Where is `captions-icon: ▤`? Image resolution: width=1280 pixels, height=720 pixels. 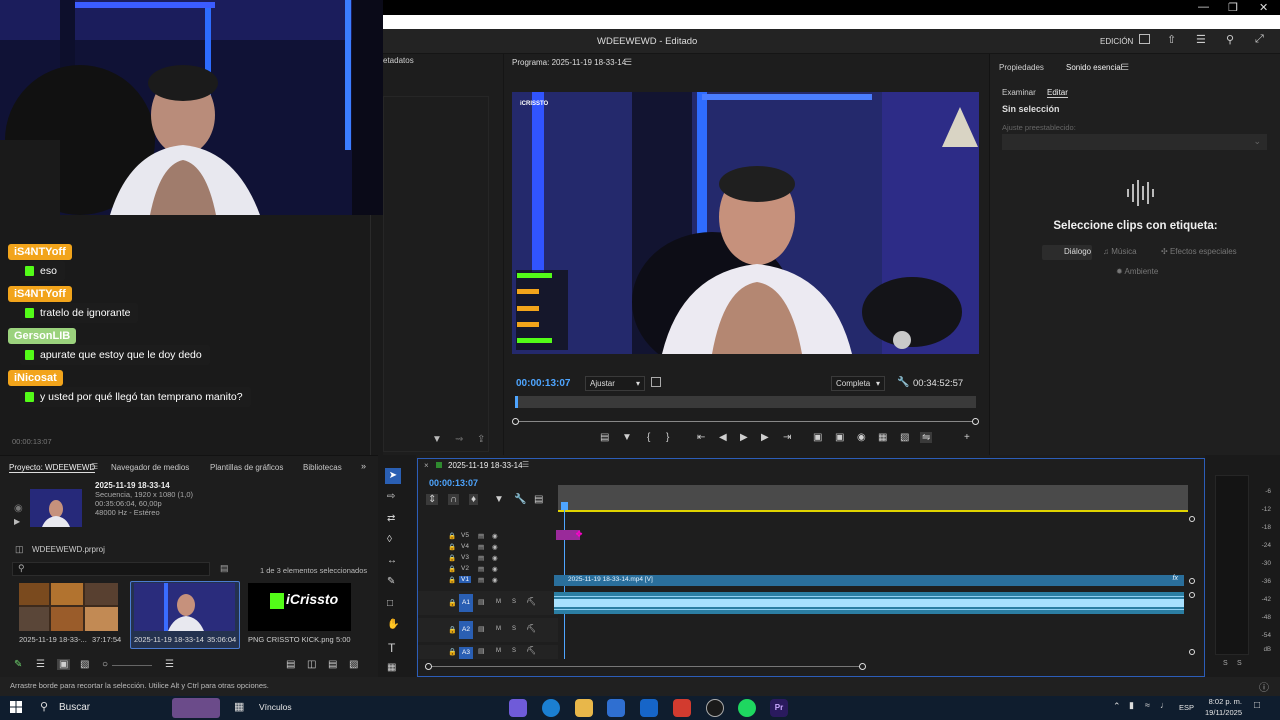 captions-icon: ▤ is located at coordinates (538, 499).